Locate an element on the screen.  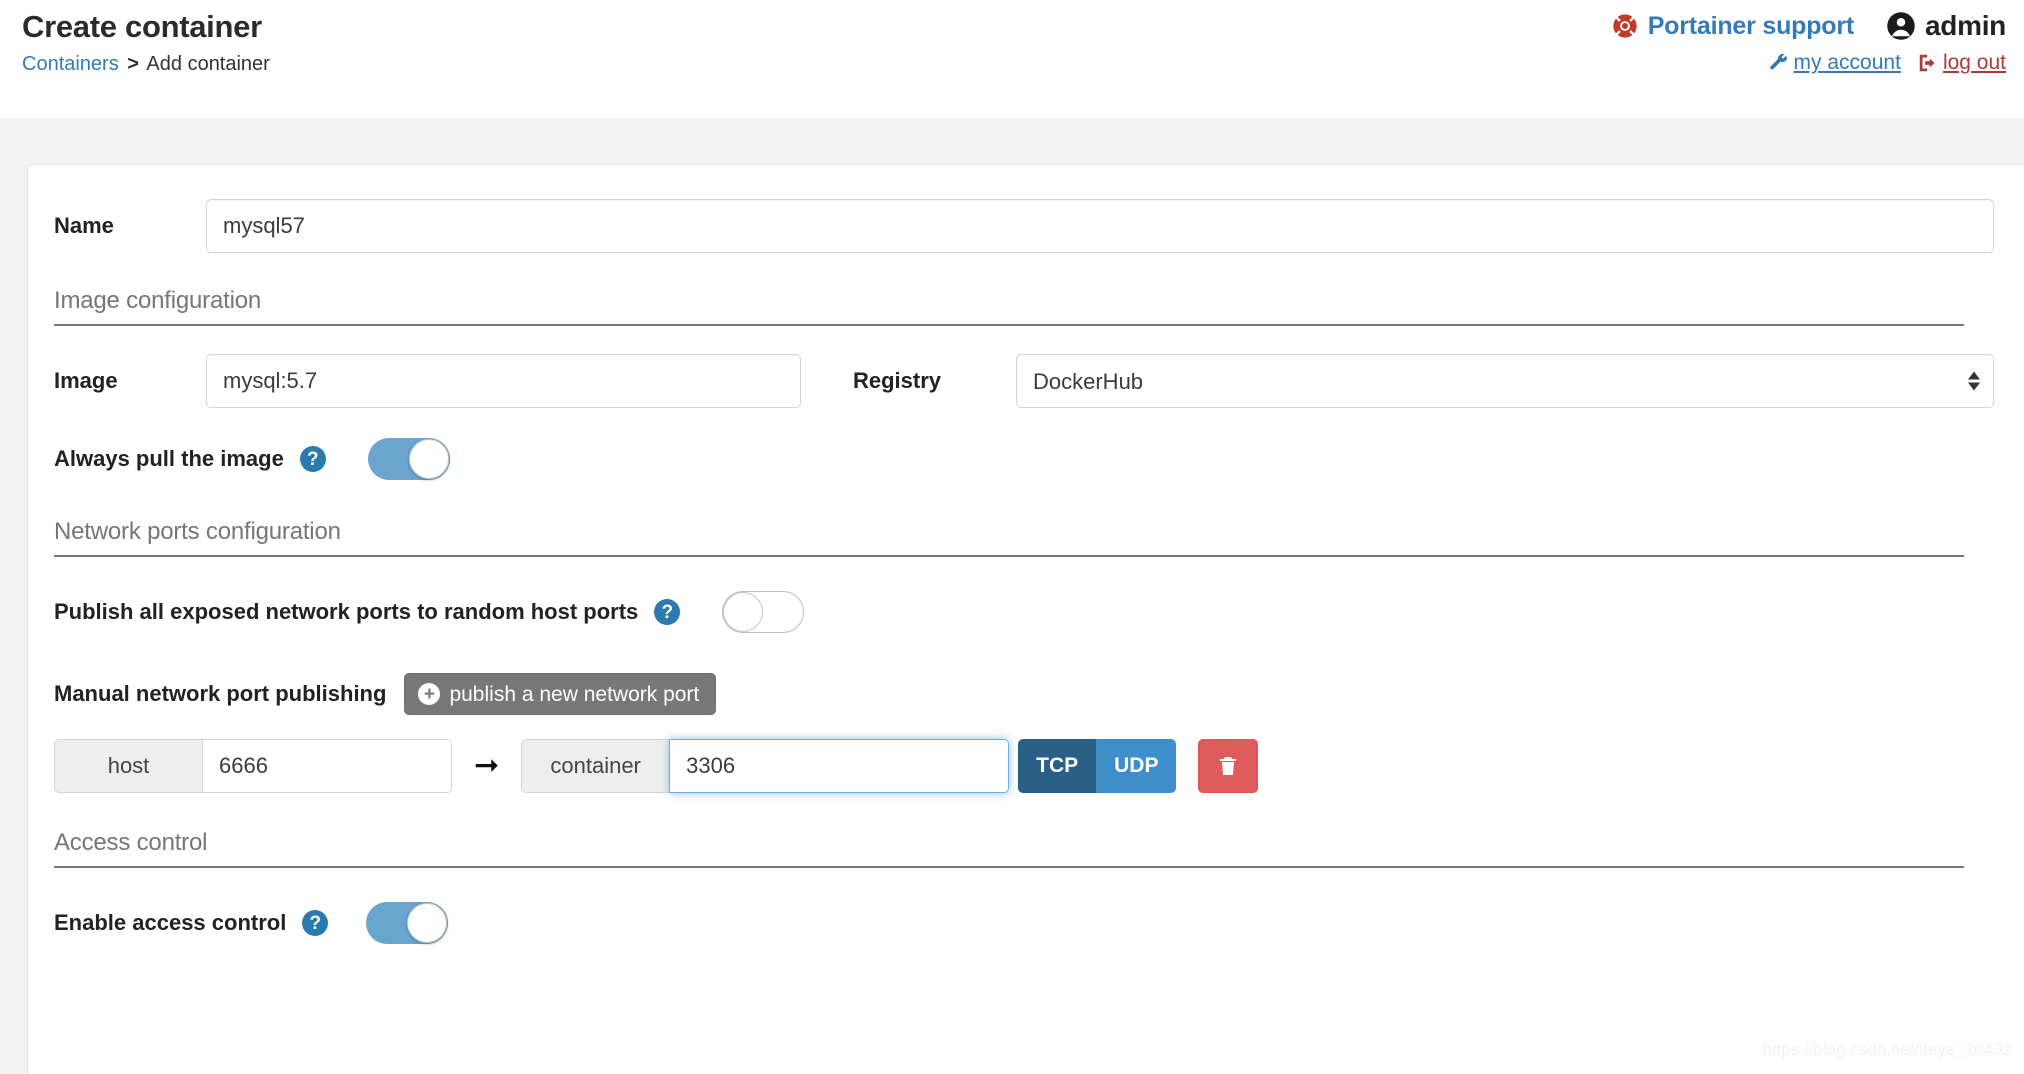
publish-all-ports-toggle is located at coordinates (763, 612).